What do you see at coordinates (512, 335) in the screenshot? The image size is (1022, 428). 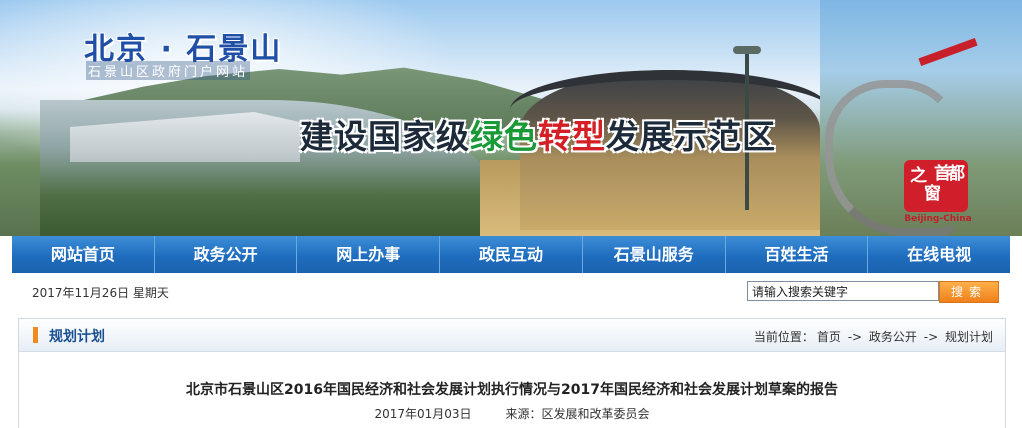 I see `section-header: 规划计划 当前位置： 首页 -> 政务公开 -> 规划计划` at bounding box center [512, 335].